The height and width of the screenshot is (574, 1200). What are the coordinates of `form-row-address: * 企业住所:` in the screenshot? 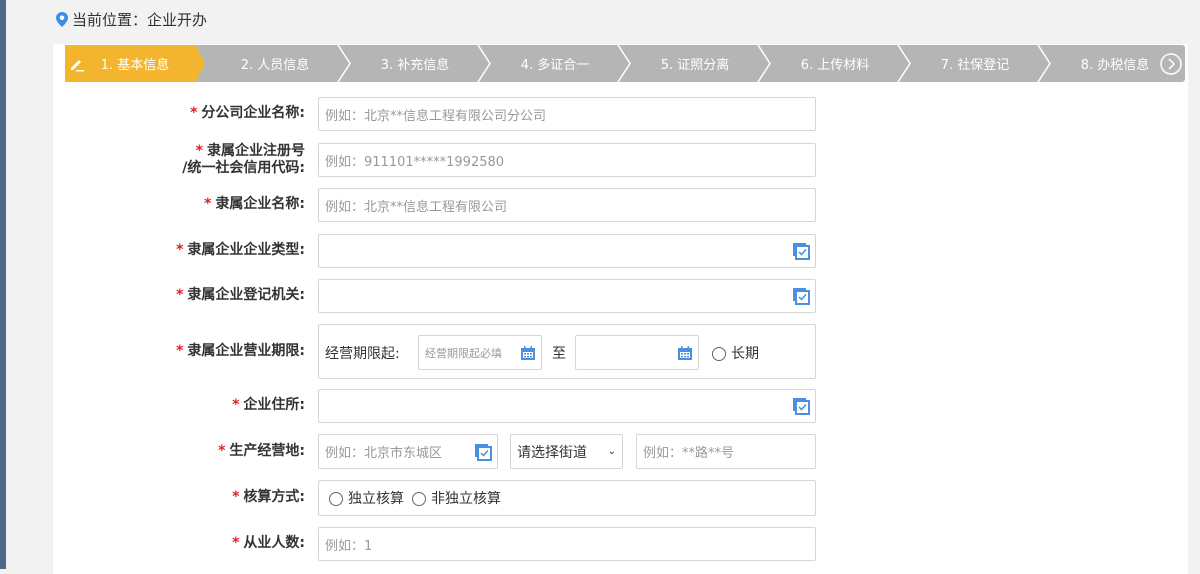 It's located at (435, 406).